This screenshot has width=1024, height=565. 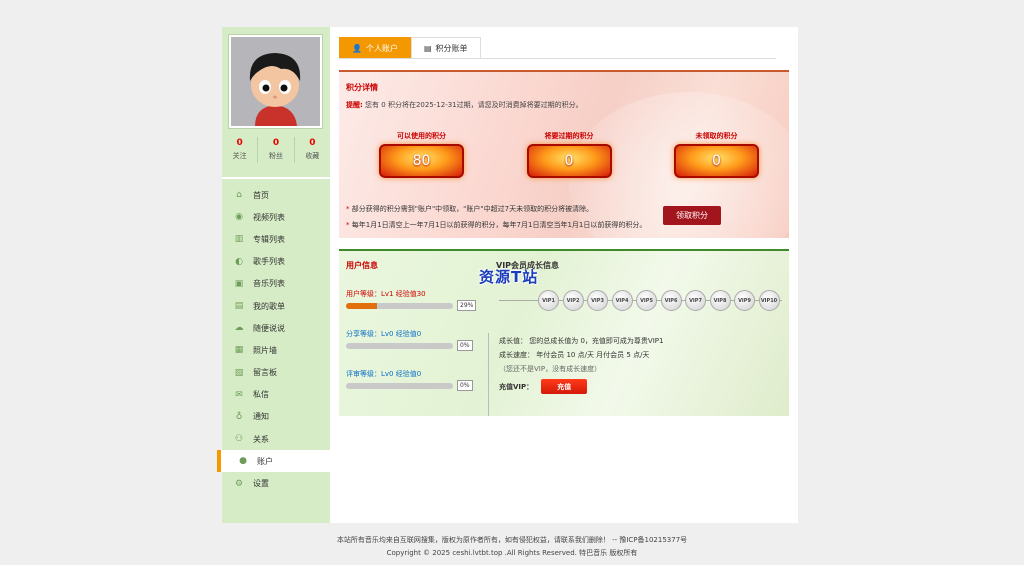 I want to click on sidebar-item-label: 设置, so click(x=261, y=484).